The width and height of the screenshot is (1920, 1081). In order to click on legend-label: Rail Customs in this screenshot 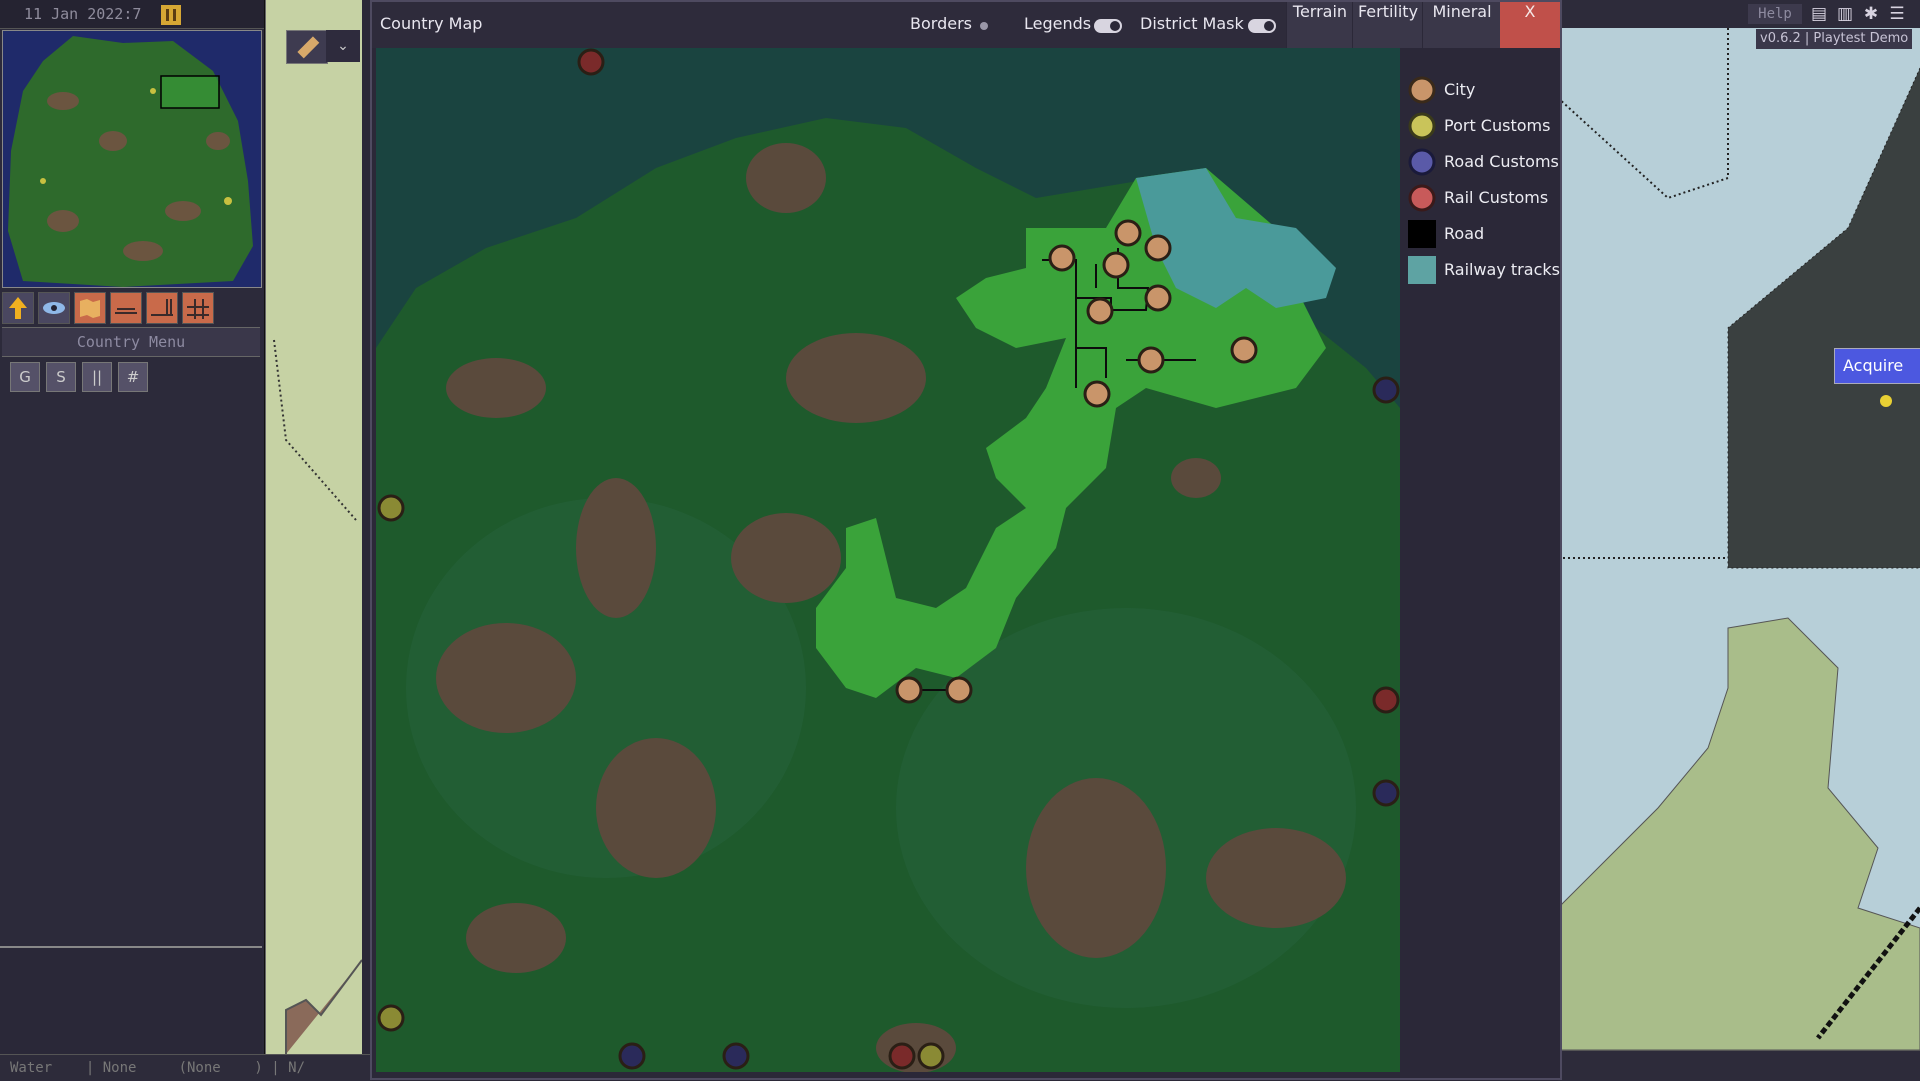, I will do `click(1496, 197)`.